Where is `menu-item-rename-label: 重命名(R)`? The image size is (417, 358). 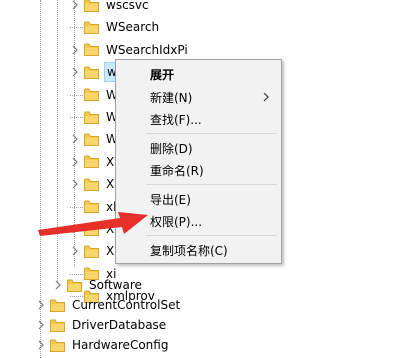 menu-item-rename-label: 重命名(R) is located at coordinates (177, 170).